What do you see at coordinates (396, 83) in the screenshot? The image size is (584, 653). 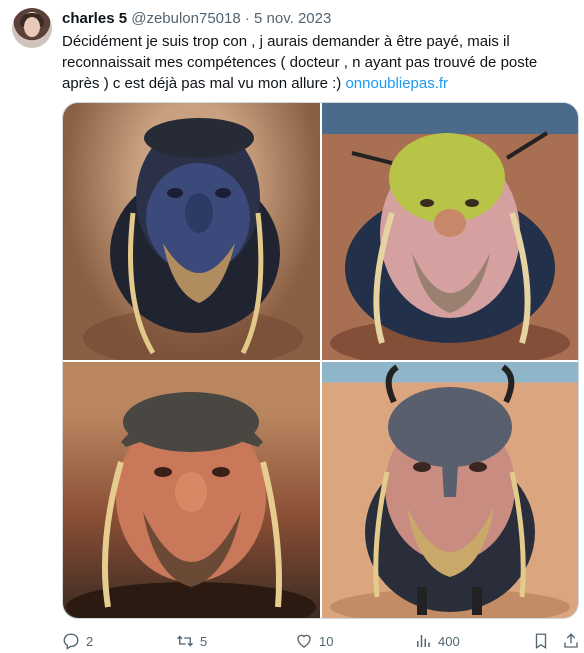 I see `tweet-link: onnoubliepas.fr` at bounding box center [396, 83].